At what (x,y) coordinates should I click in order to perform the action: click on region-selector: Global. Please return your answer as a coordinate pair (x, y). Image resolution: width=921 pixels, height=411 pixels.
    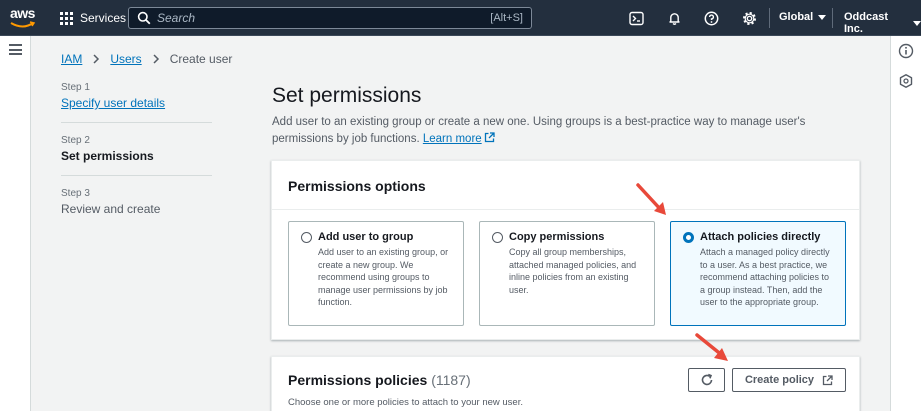
    Looking at the image, I should click on (803, 17).